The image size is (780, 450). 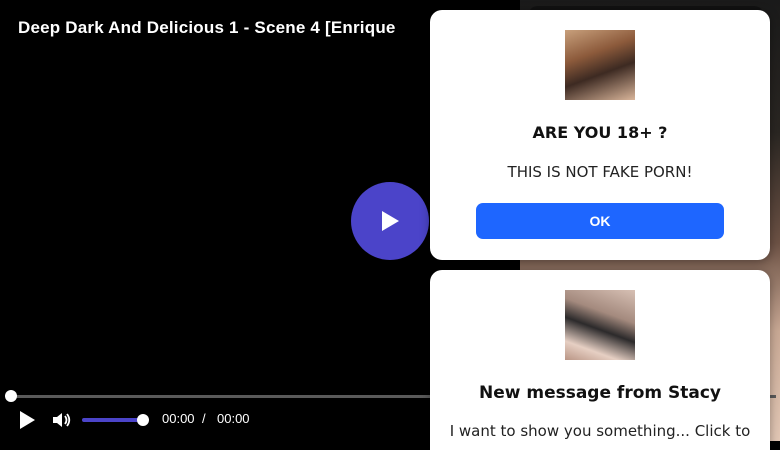 What do you see at coordinates (600, 221) in the screenshot?
I see `ok-button: OK` at bounding box center [600, 221].